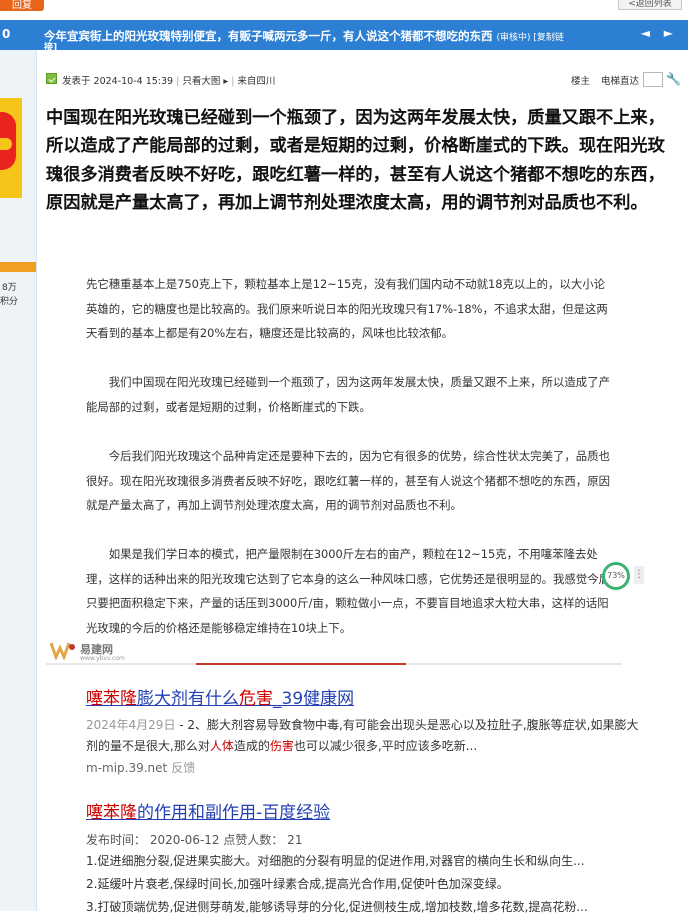 This screenshot has height=918, width=688. What do you see at coordinates (530, 38) in the screenshot?
I see `review-status-tag: (审核中) [复制链` at bounding box center [530, 38].